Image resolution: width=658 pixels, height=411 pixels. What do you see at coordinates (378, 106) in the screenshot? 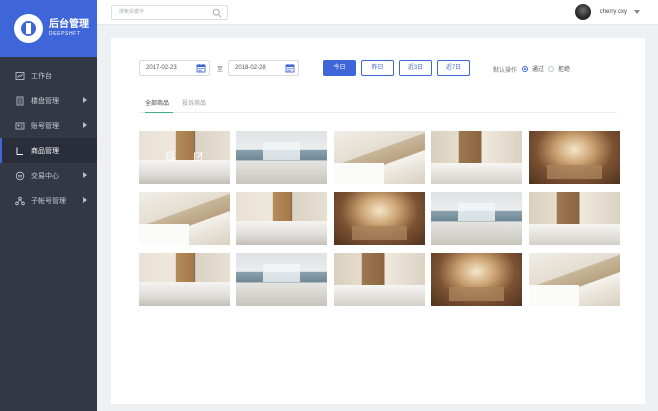
I see `product-tabs: 全部商品 投诉商品` at bounding box center [378, 106].